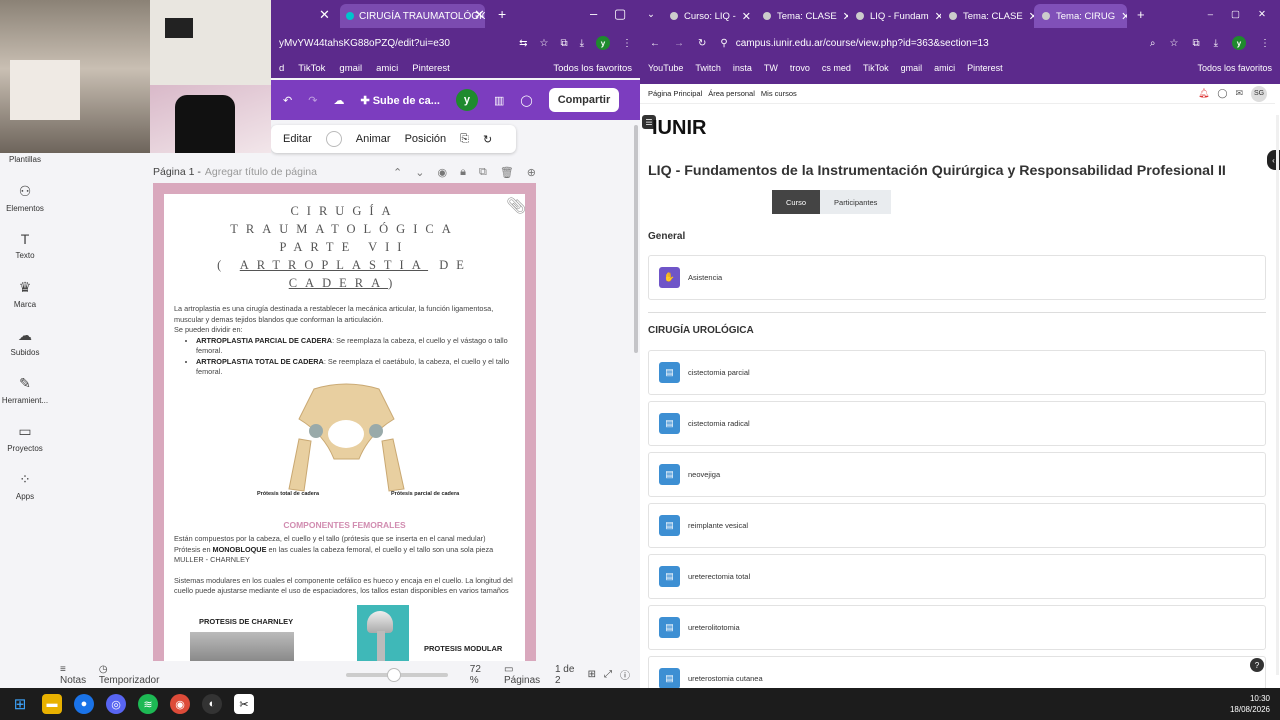  I want to click on site-info-icon: ⚲, so click(723, 43).